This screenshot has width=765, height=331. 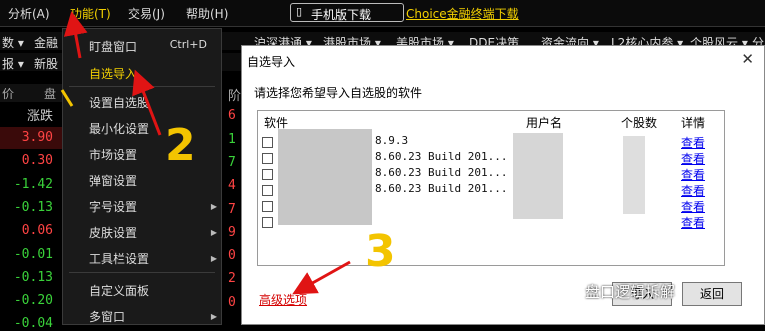 What do you see at coordinates (147, 102) in the screenshot?
I see `arrow-to-import-item` at bounding box center [147, 102].